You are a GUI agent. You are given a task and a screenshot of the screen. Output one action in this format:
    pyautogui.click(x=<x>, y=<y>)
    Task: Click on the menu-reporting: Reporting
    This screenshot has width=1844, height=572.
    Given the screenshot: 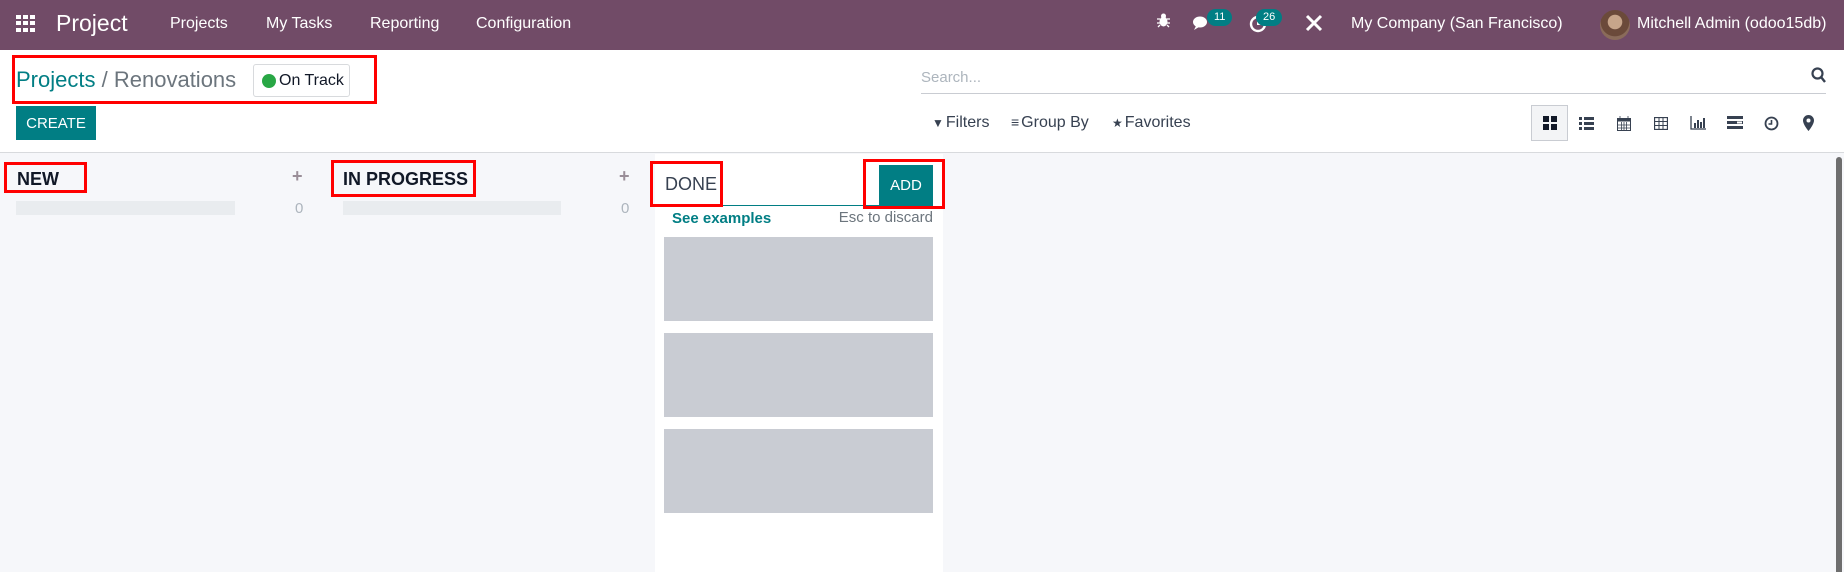 What is the action you would take?
    pyautogui.click(x=404, y=24)
    